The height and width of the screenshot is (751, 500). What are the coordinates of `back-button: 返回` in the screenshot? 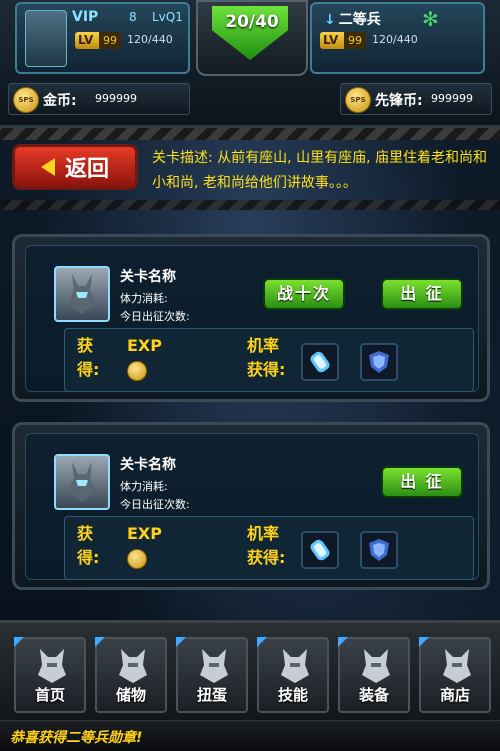 It's located at (75, 167).